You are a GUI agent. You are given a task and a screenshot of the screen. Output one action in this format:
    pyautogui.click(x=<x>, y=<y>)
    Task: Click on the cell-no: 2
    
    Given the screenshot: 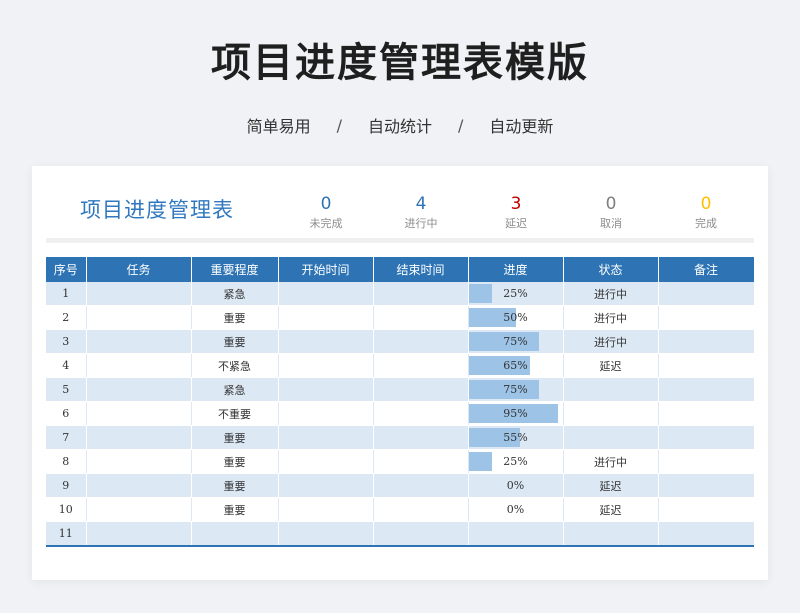 What is the action you would take?
    pyautogui.click(x=66, y=317)
    